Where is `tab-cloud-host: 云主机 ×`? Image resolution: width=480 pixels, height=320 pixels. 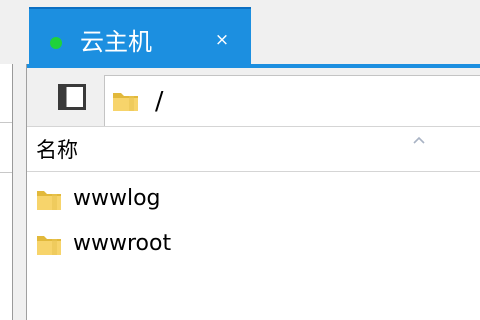 tab-cloud-host: 云主机 × is located at coordinates (140, 35).